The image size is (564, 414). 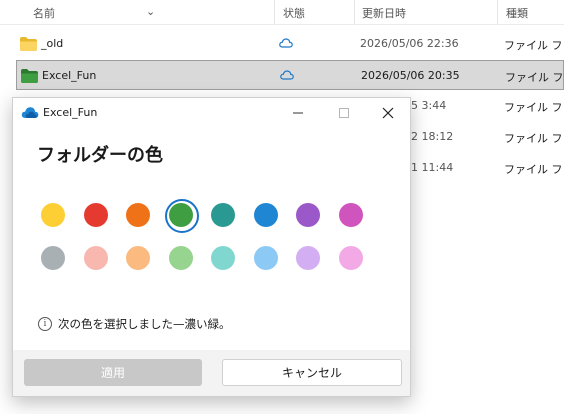 I want to click on color-swatch-magenta, so click(x=350, y=215).